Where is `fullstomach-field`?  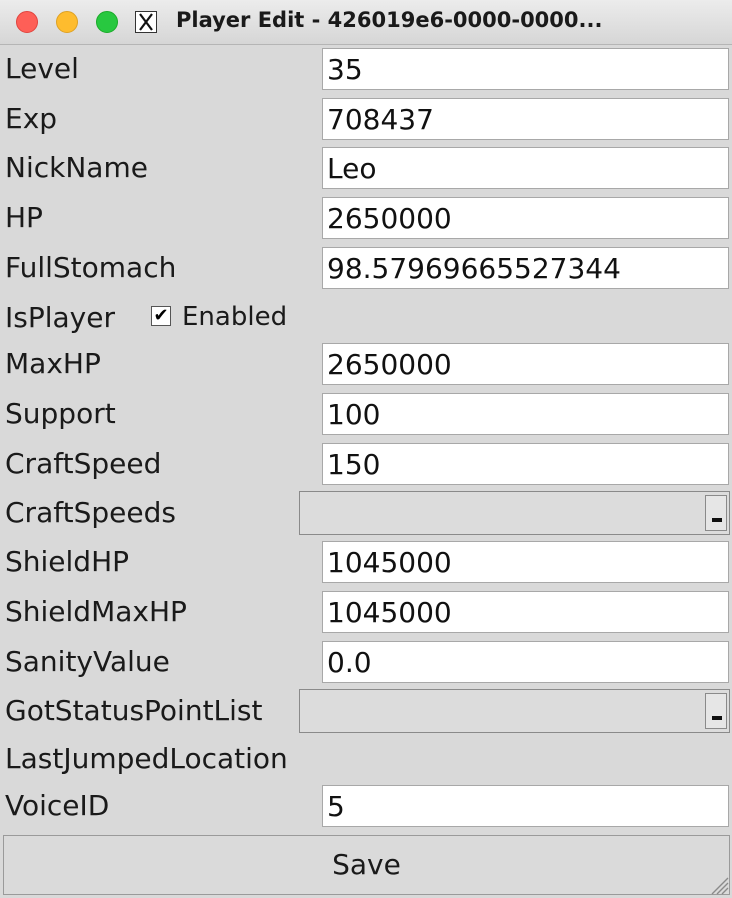
fullstomach-field is located at coordinates (525, 268).